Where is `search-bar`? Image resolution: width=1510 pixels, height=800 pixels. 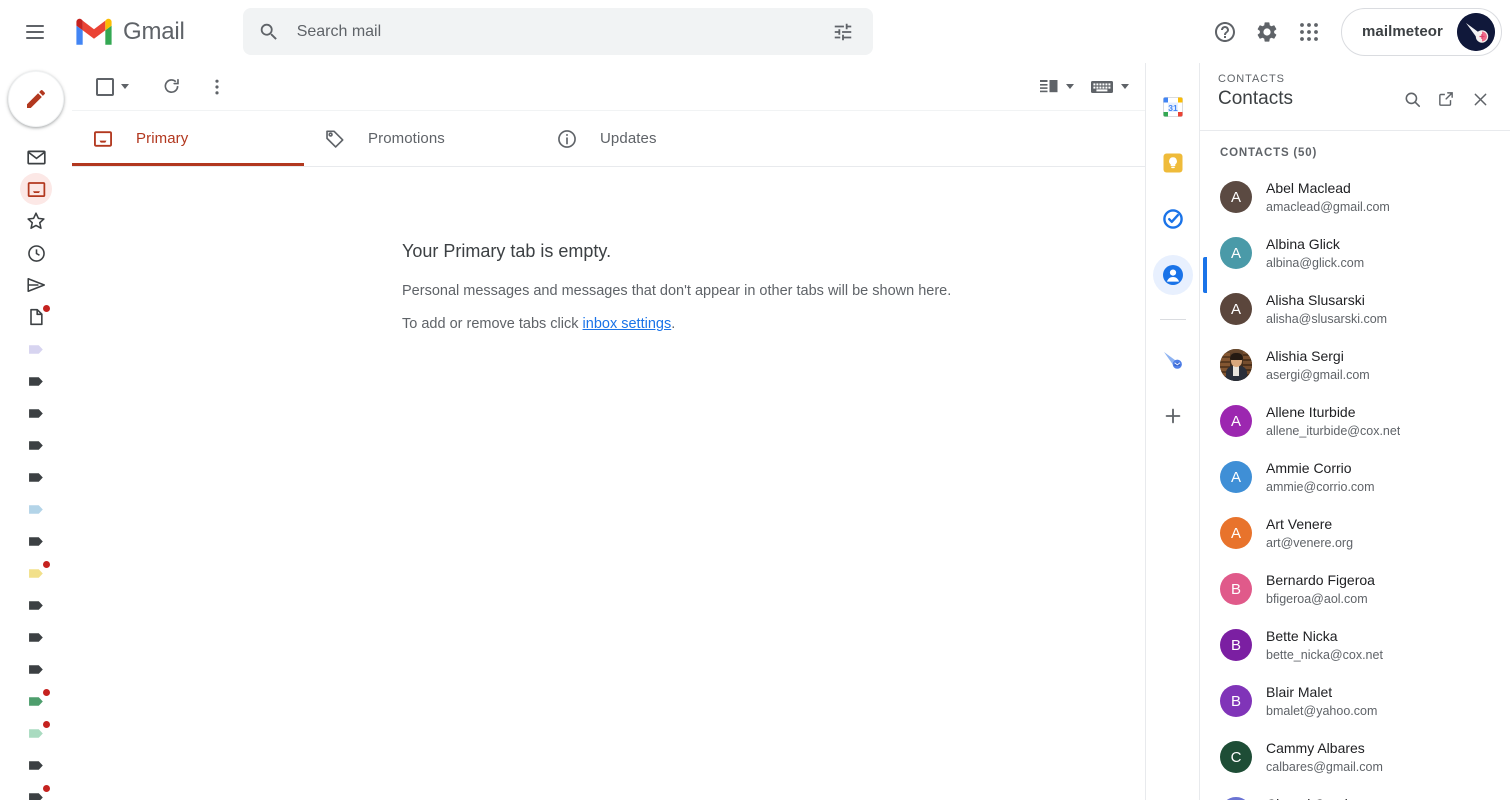
search-bar is located at coordinates (557, 31).